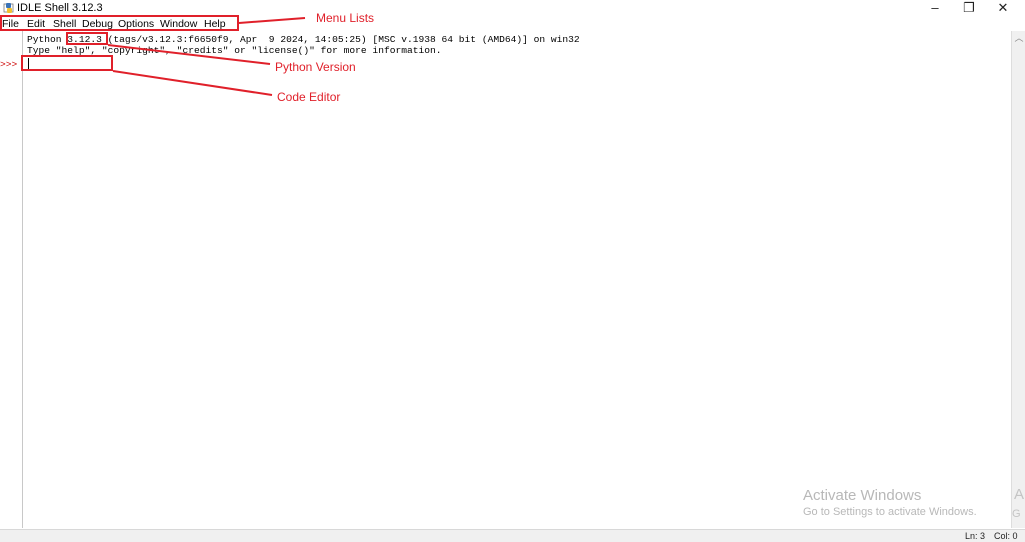 Image resolution: width=1025 pixels, height=542 pixels. Describe the element at coordinates (11, 279) in the screenshot. I see `prompt-gutter: >>>` at that location.